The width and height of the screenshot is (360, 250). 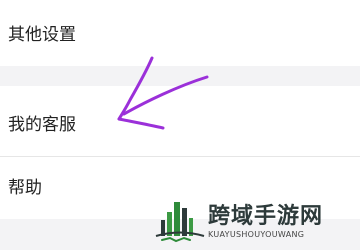 I want to click on watermark: 跨域手游网 KUAYUSHOUYOUWANG, so click(x=252, y=221).